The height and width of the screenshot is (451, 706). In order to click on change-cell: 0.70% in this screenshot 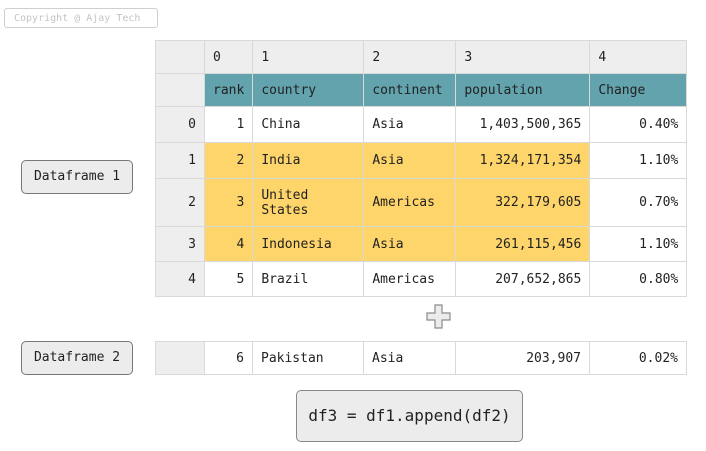, I will do `click(638, 202)`.